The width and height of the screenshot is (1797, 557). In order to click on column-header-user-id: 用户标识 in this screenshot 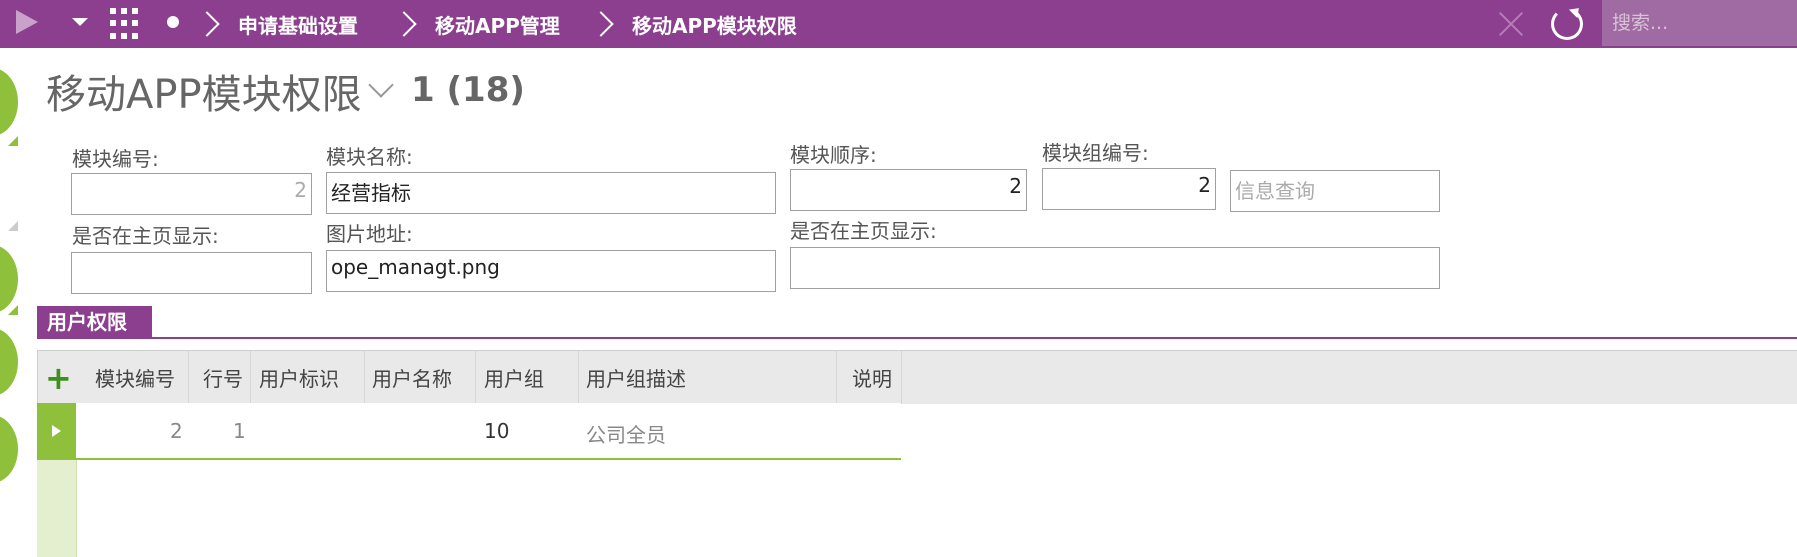, I will do `click(299, 377)`.